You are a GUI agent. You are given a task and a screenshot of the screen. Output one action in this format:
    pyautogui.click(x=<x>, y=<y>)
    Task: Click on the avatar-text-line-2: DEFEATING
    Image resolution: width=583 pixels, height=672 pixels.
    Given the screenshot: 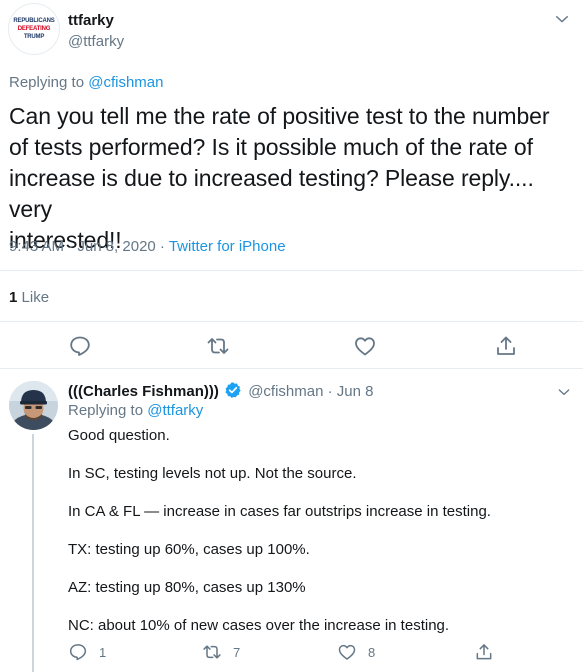 What is the action you would take?
    pyautogui.click(x=34, y=29)
    